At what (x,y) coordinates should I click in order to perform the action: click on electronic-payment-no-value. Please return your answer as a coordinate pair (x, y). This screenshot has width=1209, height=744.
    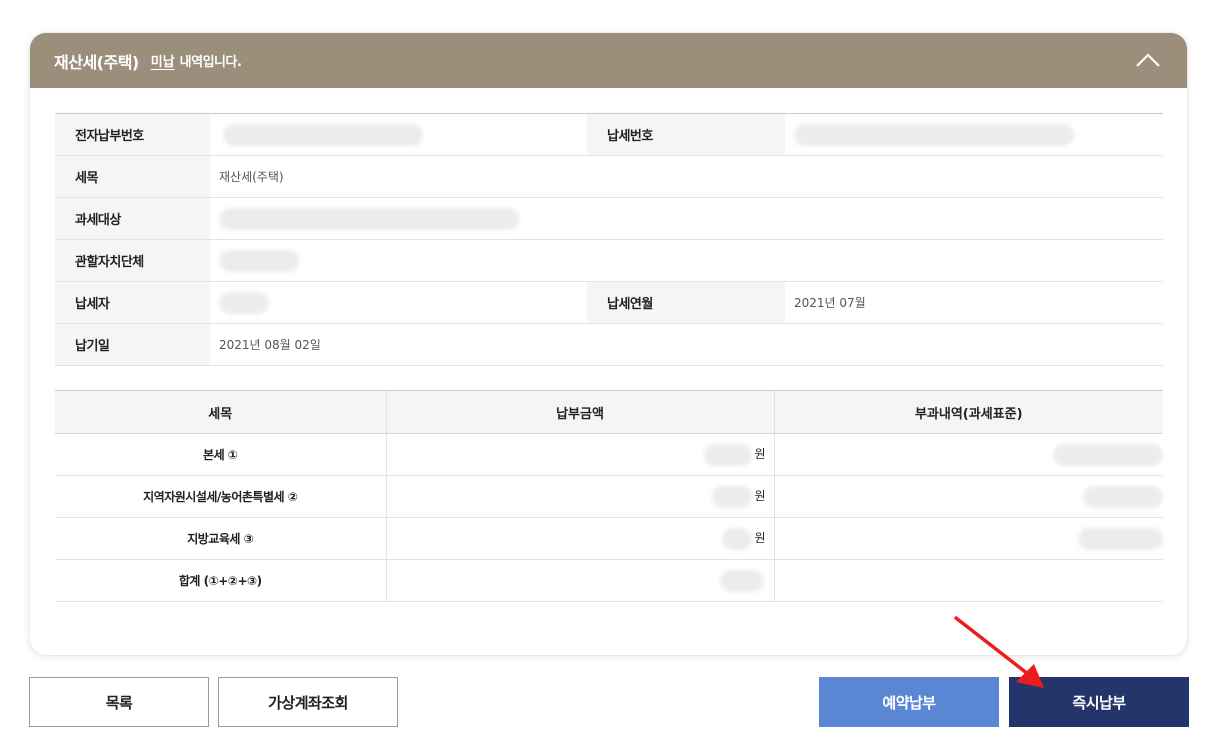
    Looking at the image, I should click on (398, 134).